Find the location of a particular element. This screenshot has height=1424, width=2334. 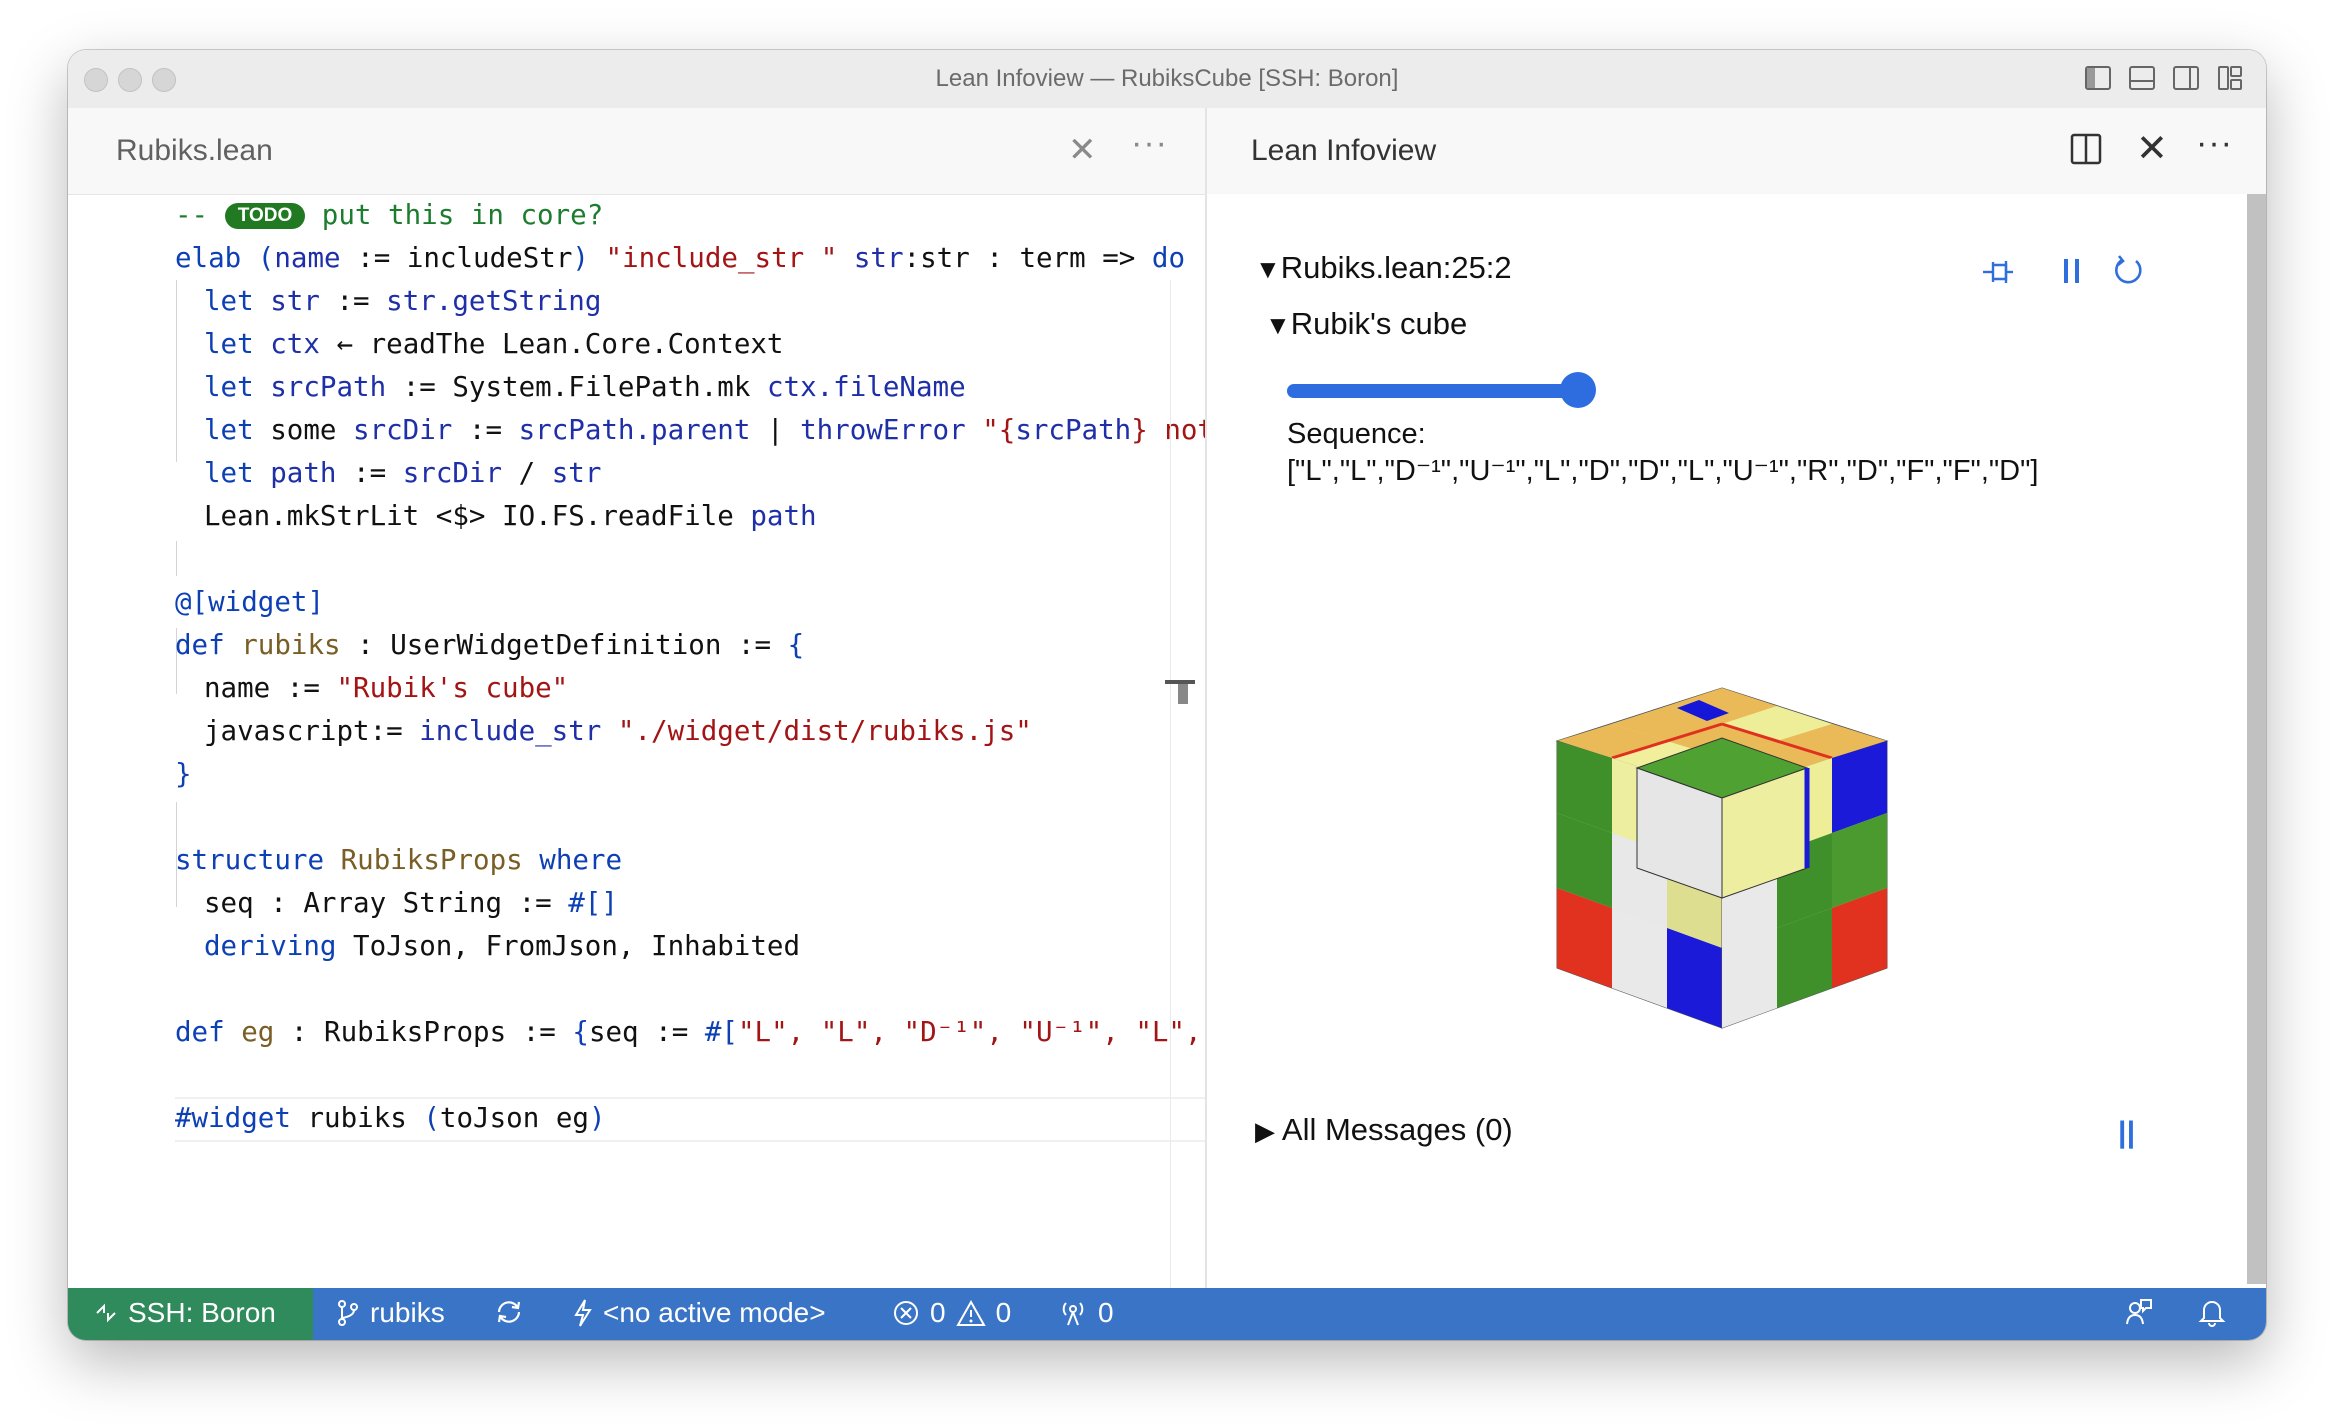

code-line: -- TODO put this in core? is located at coordinates (389, 215).